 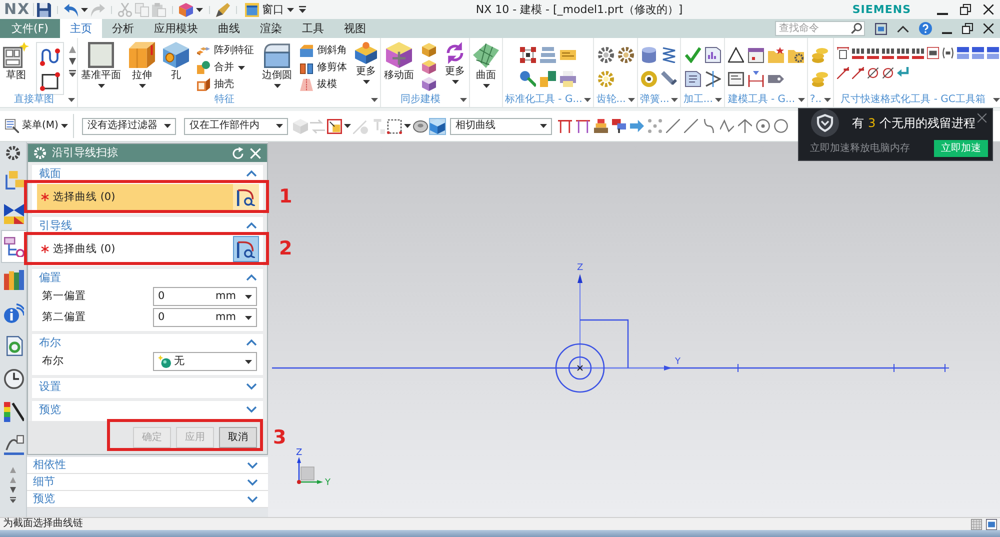 What do you see at coordinates (13, 153) in the screenshot?
I see `settings-icon` at bounding box center [13, 153].